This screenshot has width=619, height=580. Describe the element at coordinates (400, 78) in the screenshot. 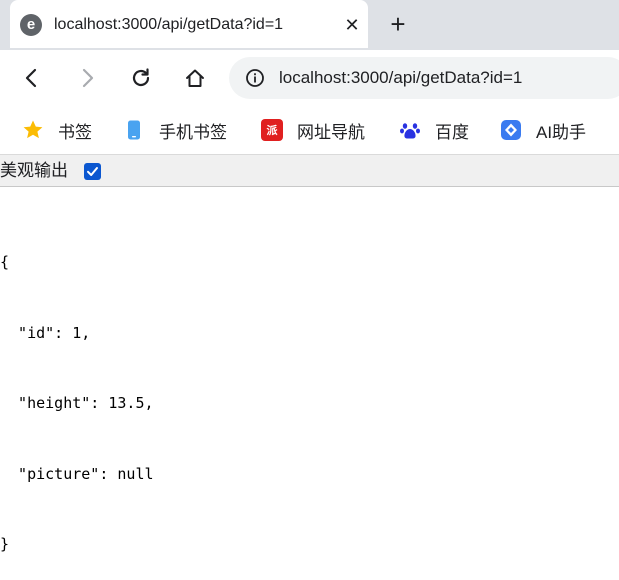

I see `url-text: localhost:3000/api/getData?id=1` at that location.